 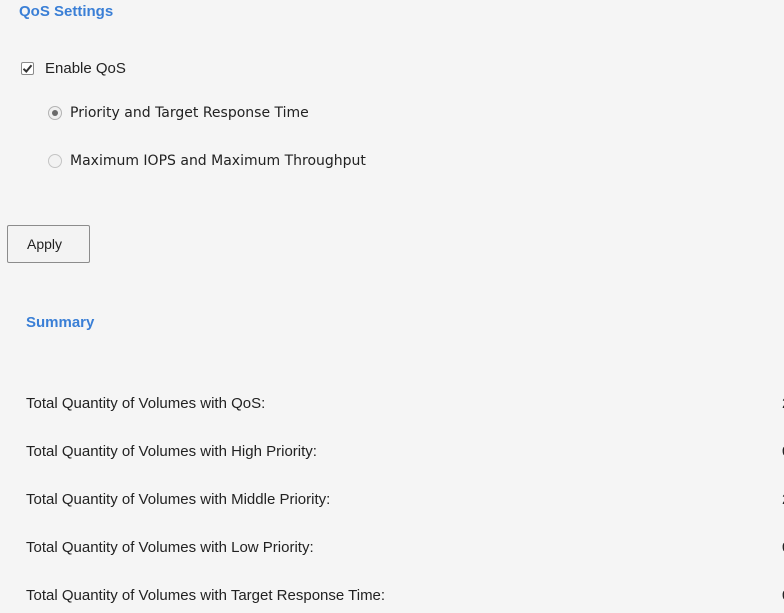 I want to click on summary-row: Total Quantity of Volumes with QoS: 2, so click(x=405, y=403).